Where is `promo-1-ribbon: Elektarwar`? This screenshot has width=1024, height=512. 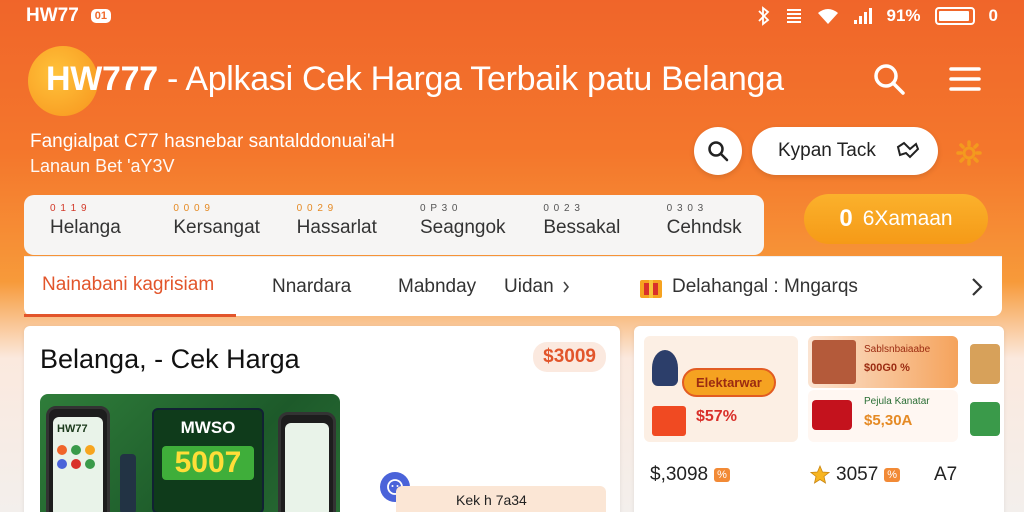
promo-1-ribbon: Elektarwar is located at coordinates (729, 382).